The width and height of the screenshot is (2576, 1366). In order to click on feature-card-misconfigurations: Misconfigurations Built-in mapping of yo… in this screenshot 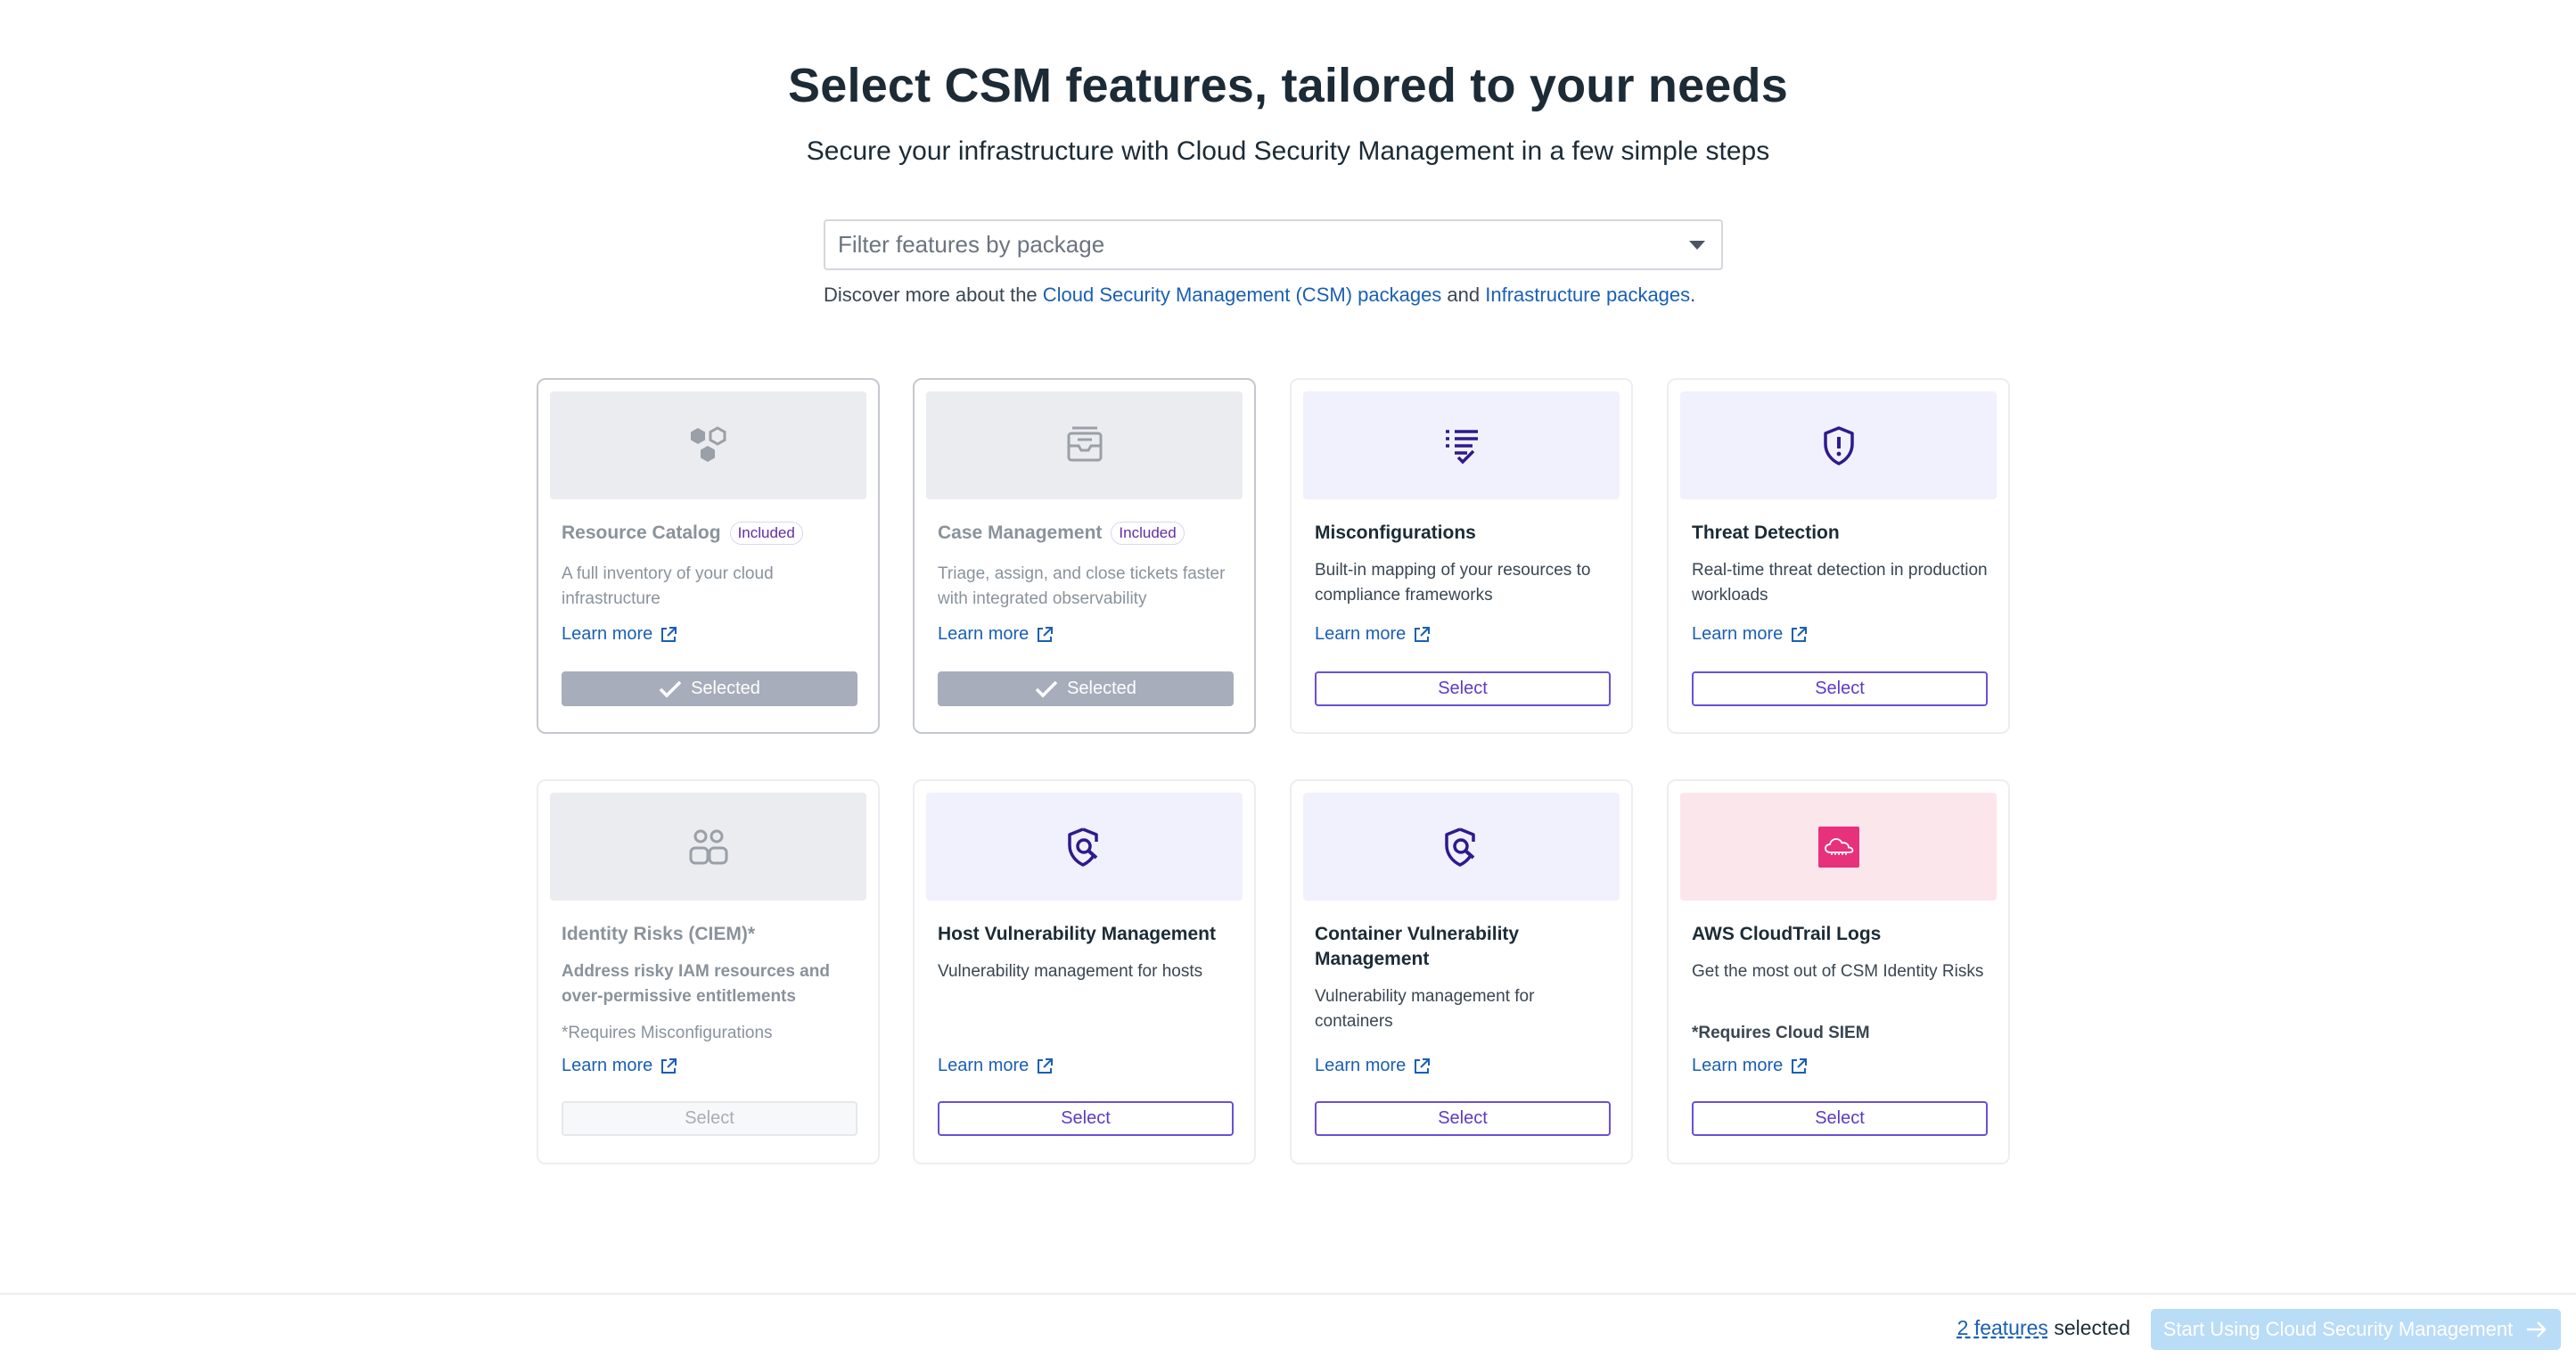, I will do `click(1461, 556)`.